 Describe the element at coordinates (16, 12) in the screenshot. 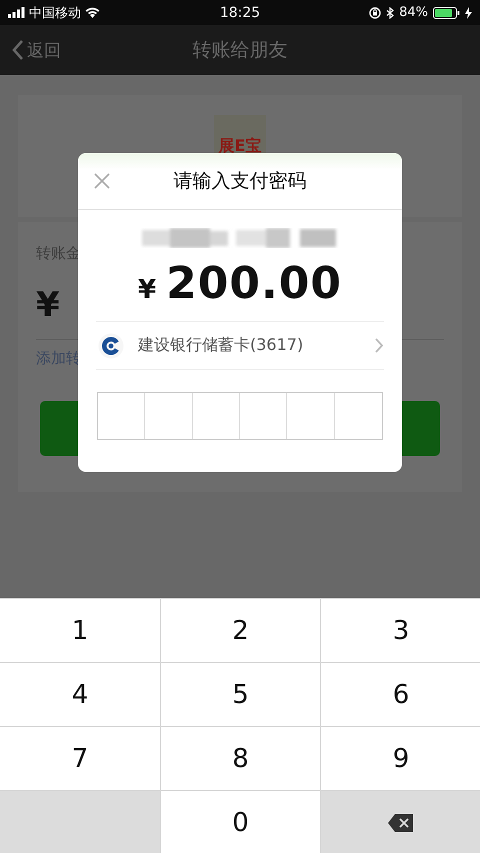

I see `signal-icon` at that location.